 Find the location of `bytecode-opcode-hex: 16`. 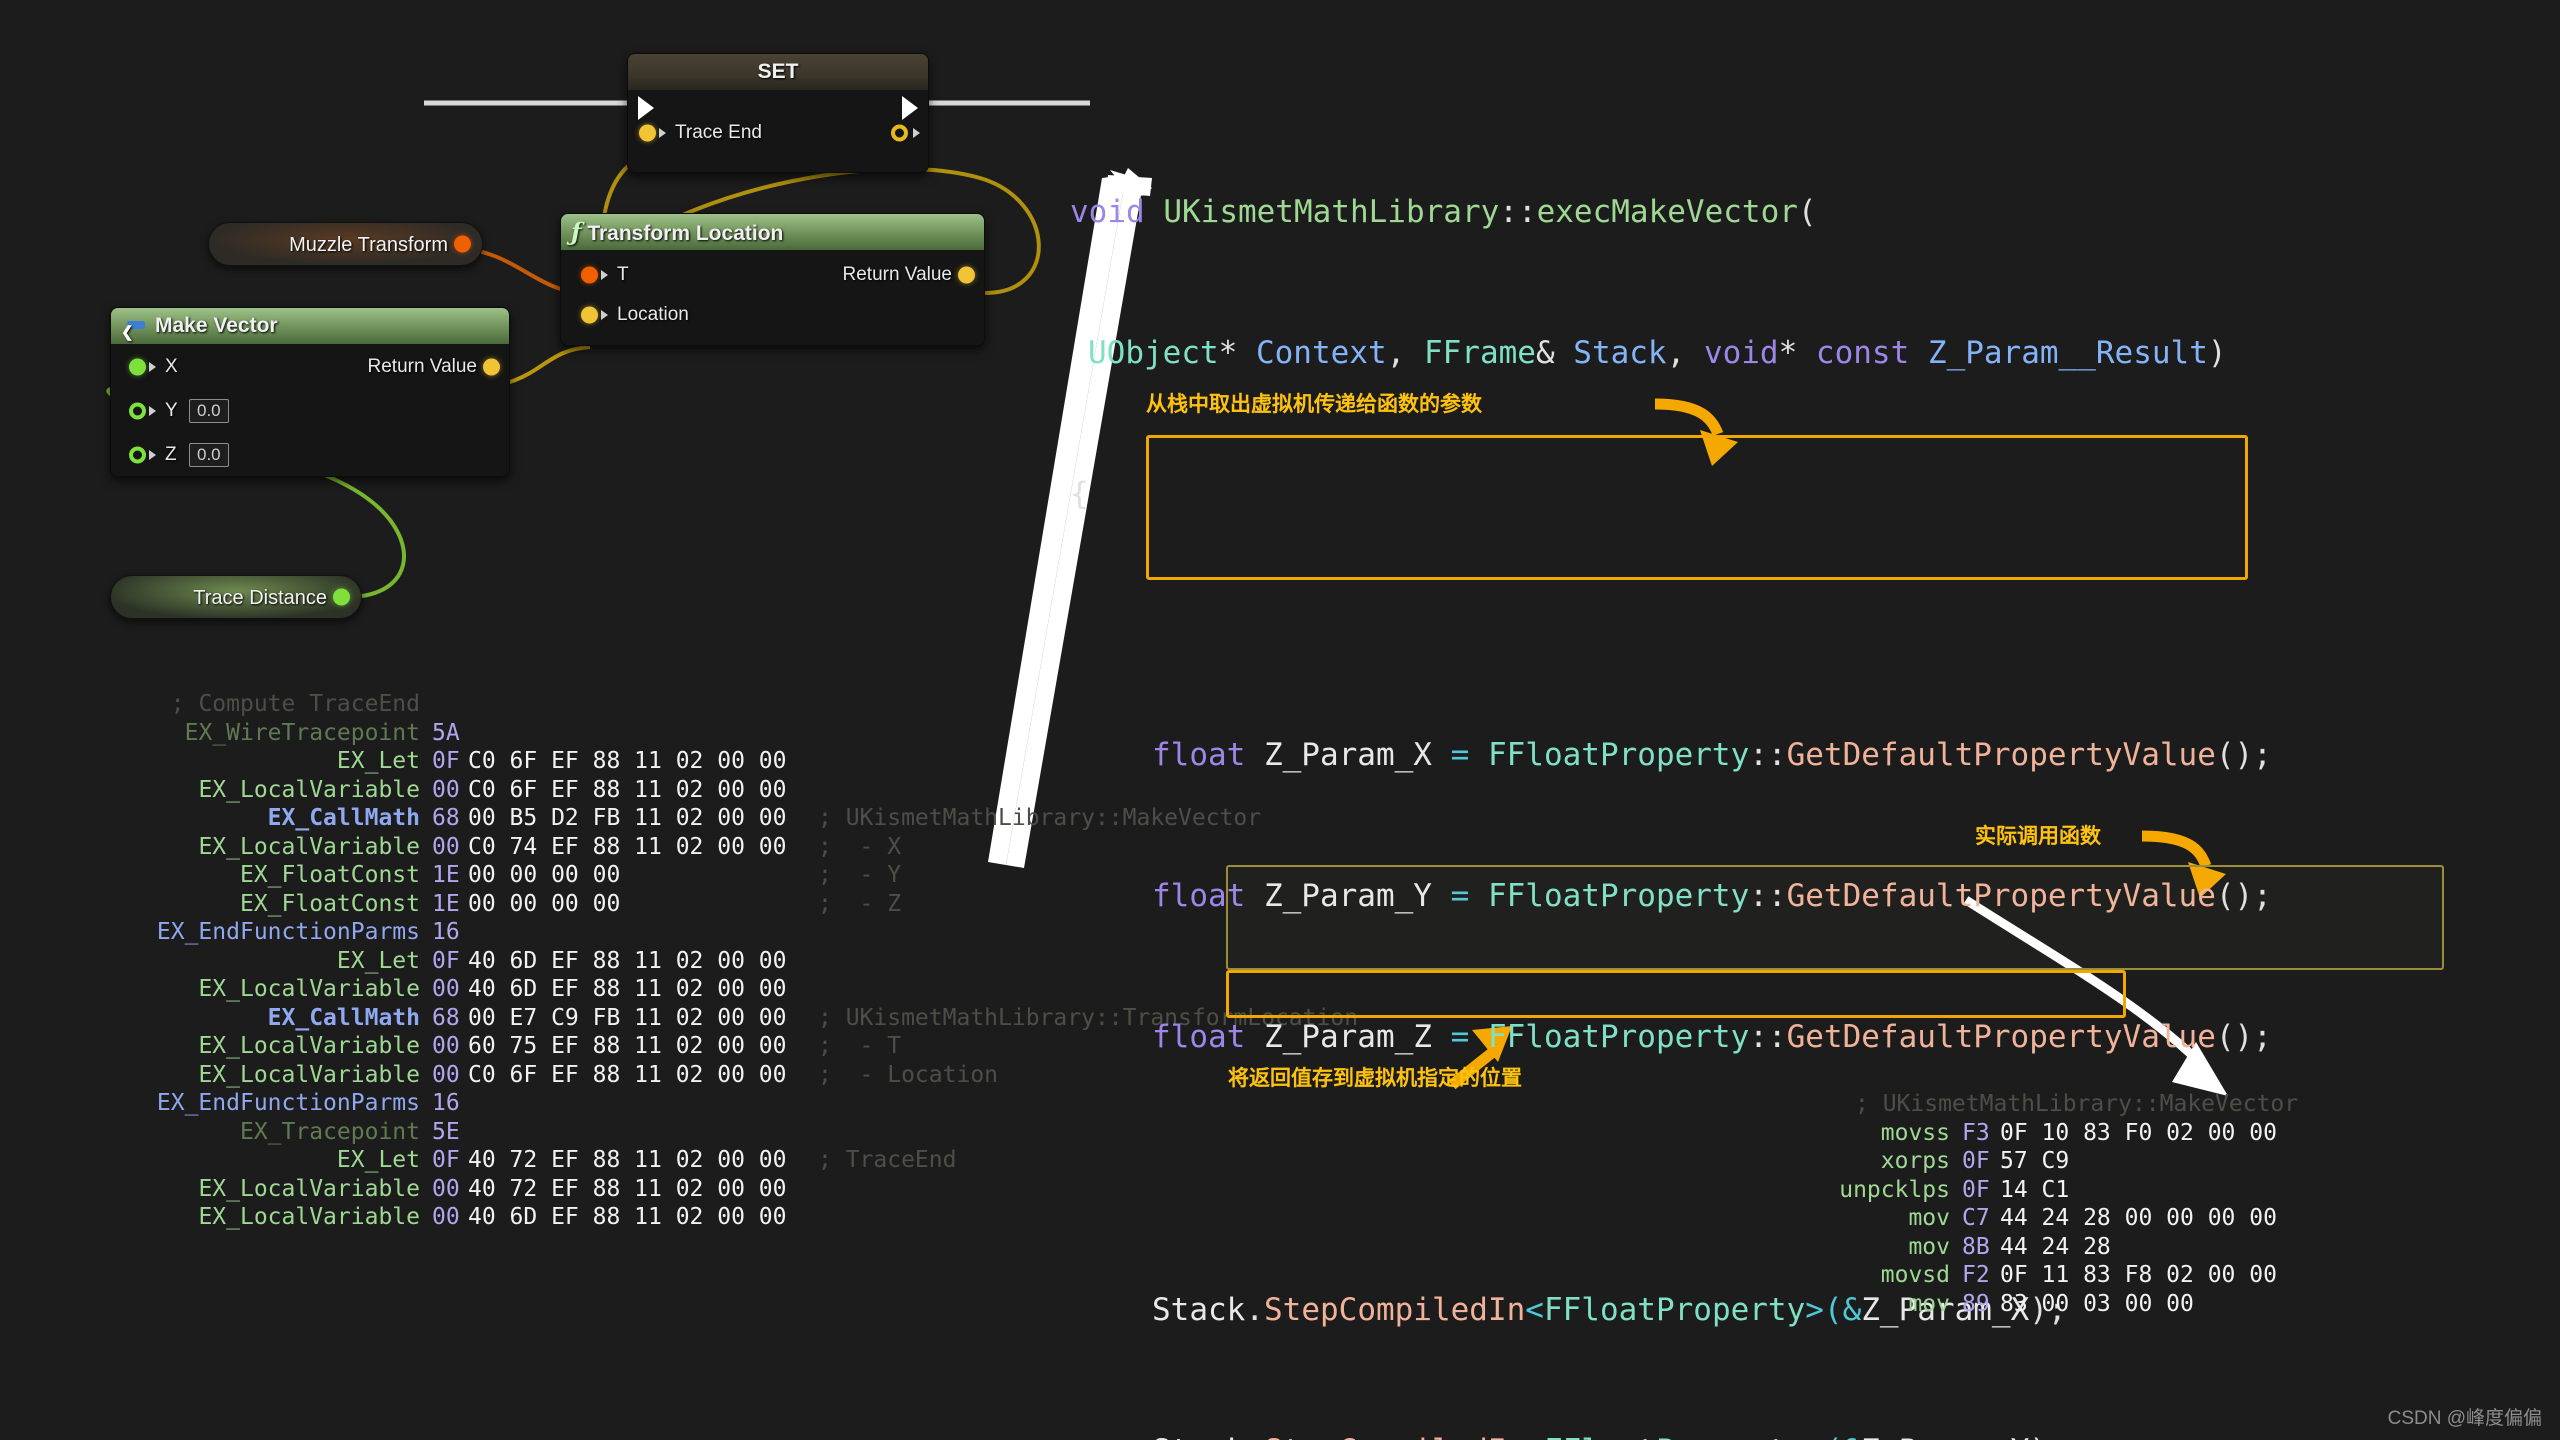

bytecode-opcode-hex: 16 is located at coordinates (446, 932).